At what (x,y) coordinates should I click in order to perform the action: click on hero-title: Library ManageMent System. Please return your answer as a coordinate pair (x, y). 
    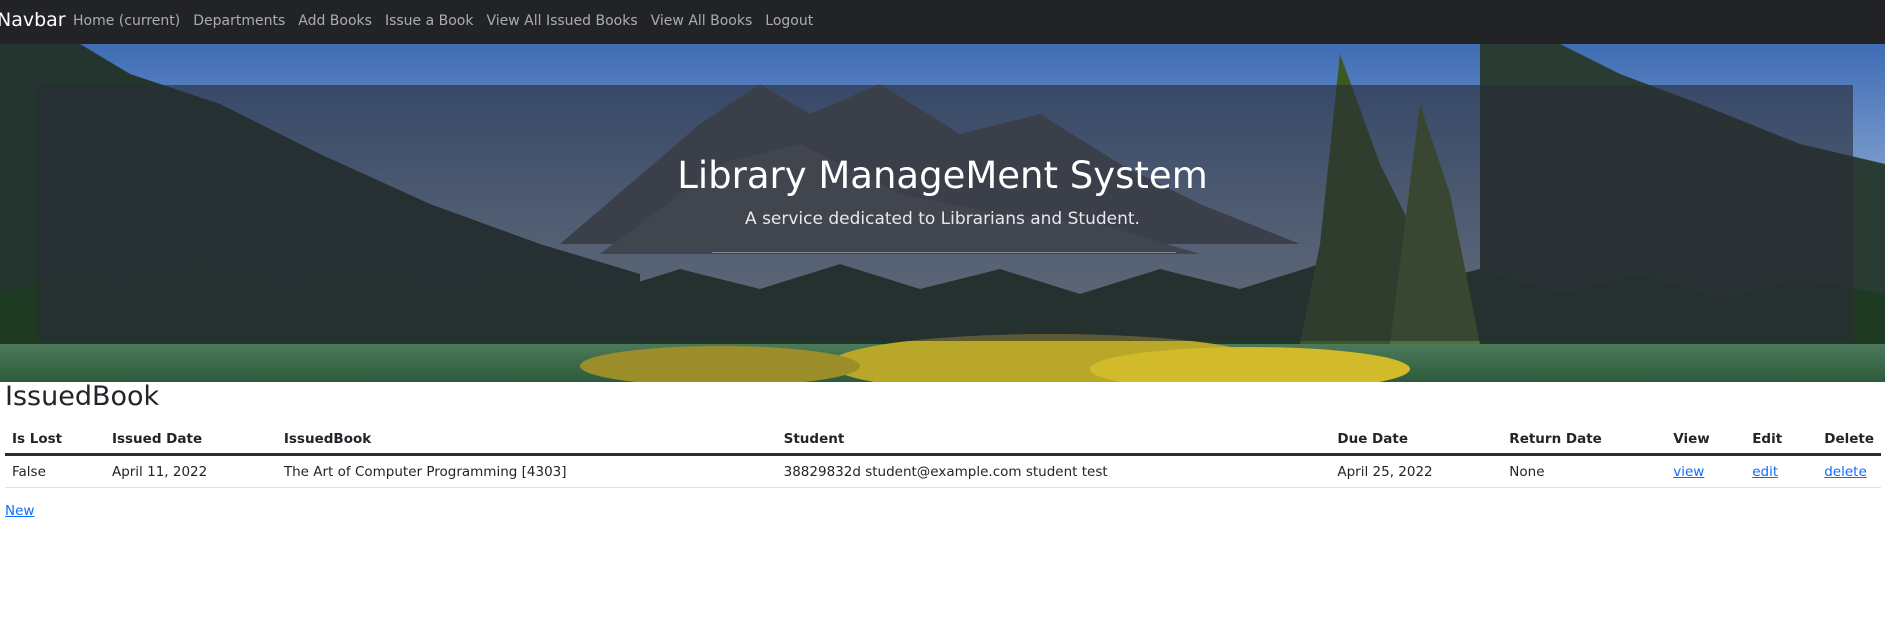
    Looking at the image, I should click on (942, 175).